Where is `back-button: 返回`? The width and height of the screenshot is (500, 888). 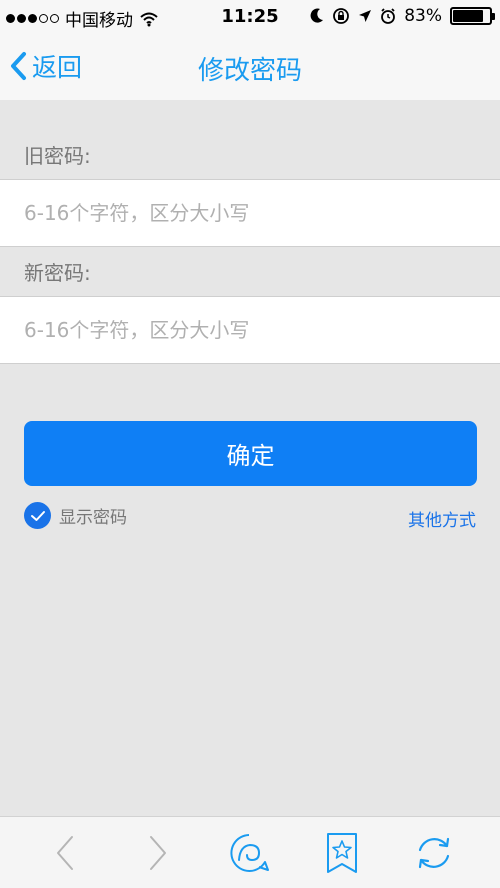
back-button: 返回 is located at coordinates (45, 66).